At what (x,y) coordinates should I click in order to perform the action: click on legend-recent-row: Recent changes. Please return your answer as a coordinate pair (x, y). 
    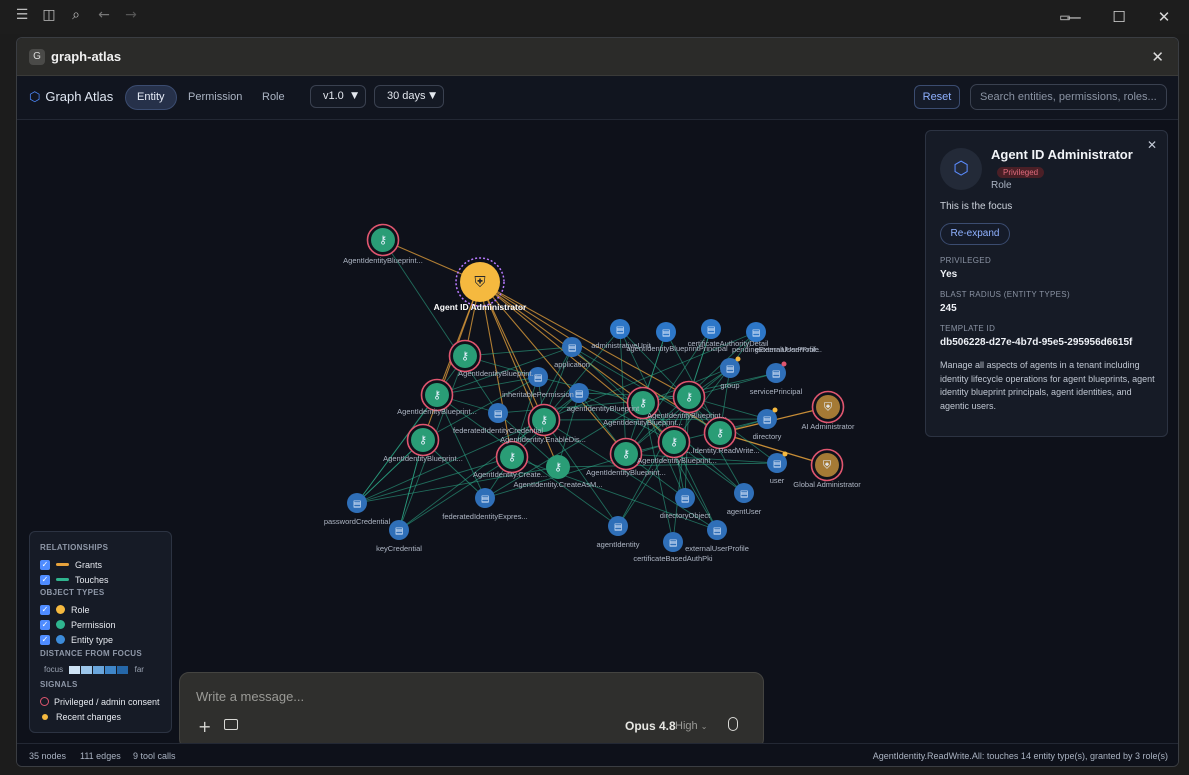
    Looking at the image, I should click on (80, 717).